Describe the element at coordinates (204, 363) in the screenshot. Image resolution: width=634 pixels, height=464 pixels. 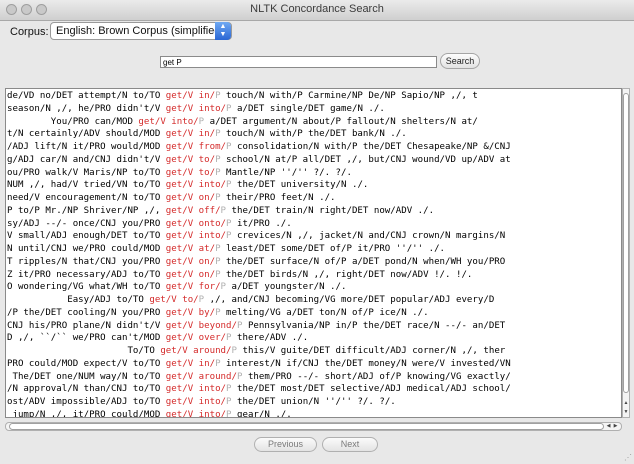
I see `line-right-word: in/` at that location.